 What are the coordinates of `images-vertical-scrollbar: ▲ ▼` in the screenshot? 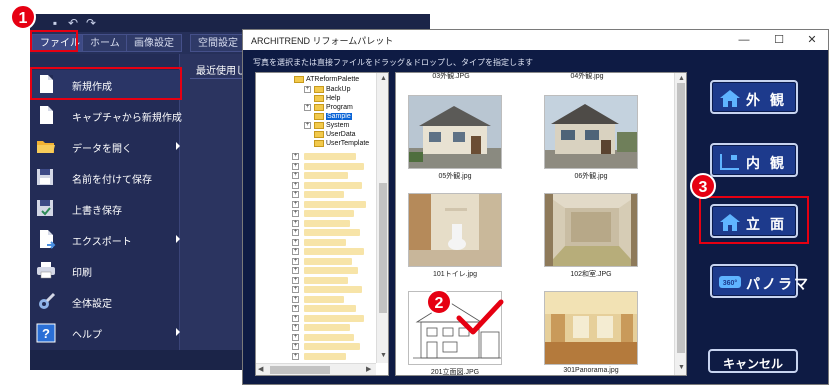 It's located at (680, 224).